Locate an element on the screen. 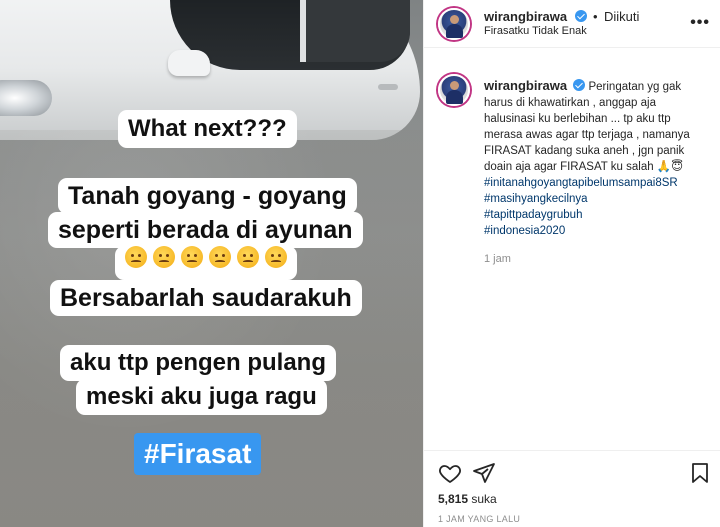  hashtag-link: #tapittpadaygrubuh is located at coordinates (595, 215).